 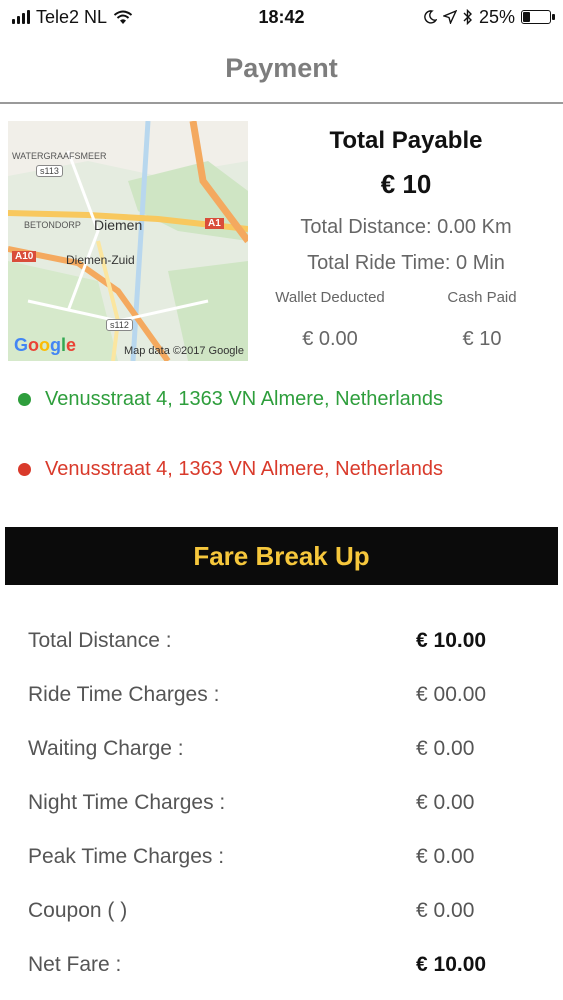 I want to click on fare-row-peak-time-charges: Peak Time Charges : € 0.00, so click(x=288, y=857).